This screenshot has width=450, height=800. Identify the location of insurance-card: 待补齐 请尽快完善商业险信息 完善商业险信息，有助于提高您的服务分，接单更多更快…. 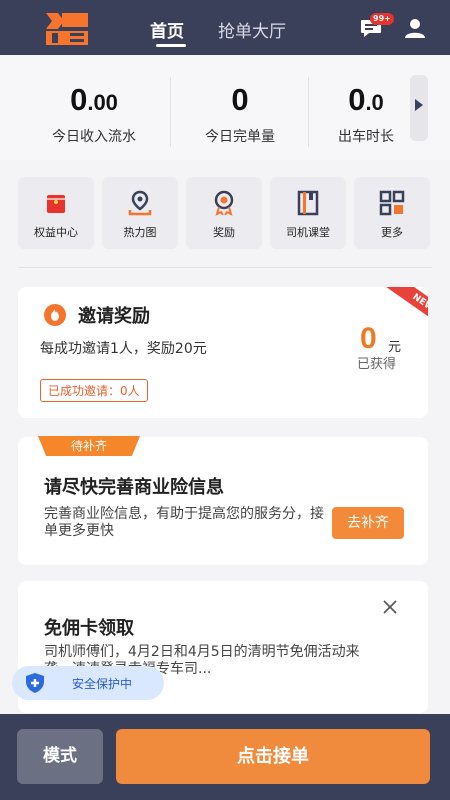
(223, 500).